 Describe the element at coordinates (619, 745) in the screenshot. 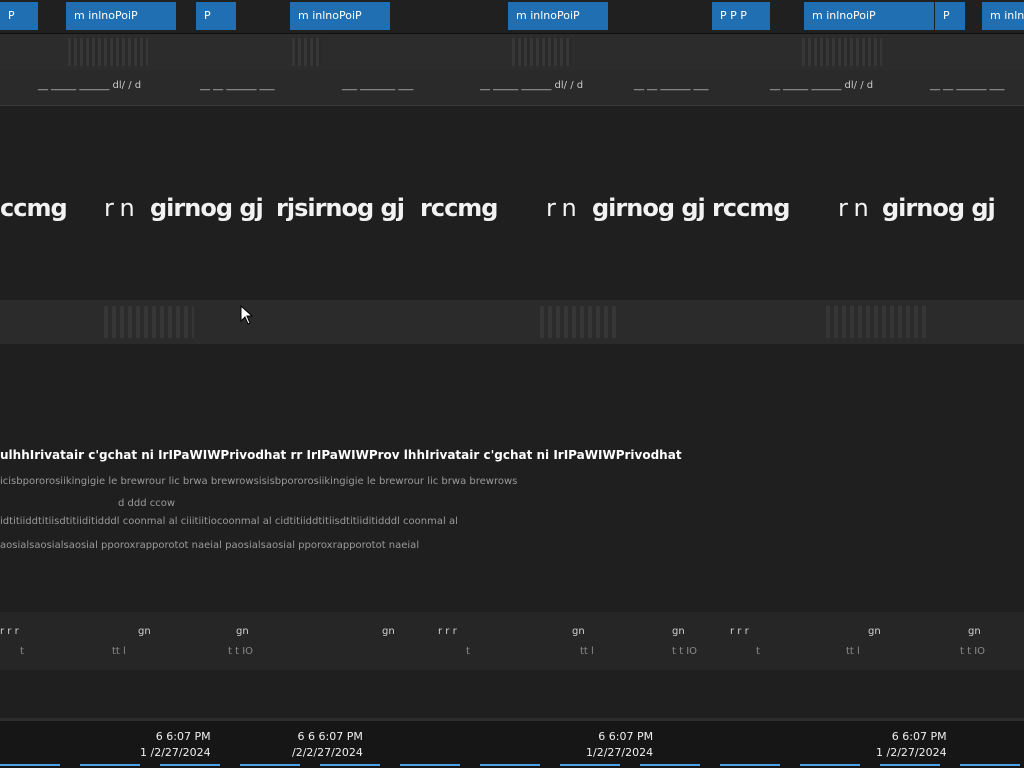

I see `system-clock: 6 6:07 PM 1/2/27/2024` at that location.